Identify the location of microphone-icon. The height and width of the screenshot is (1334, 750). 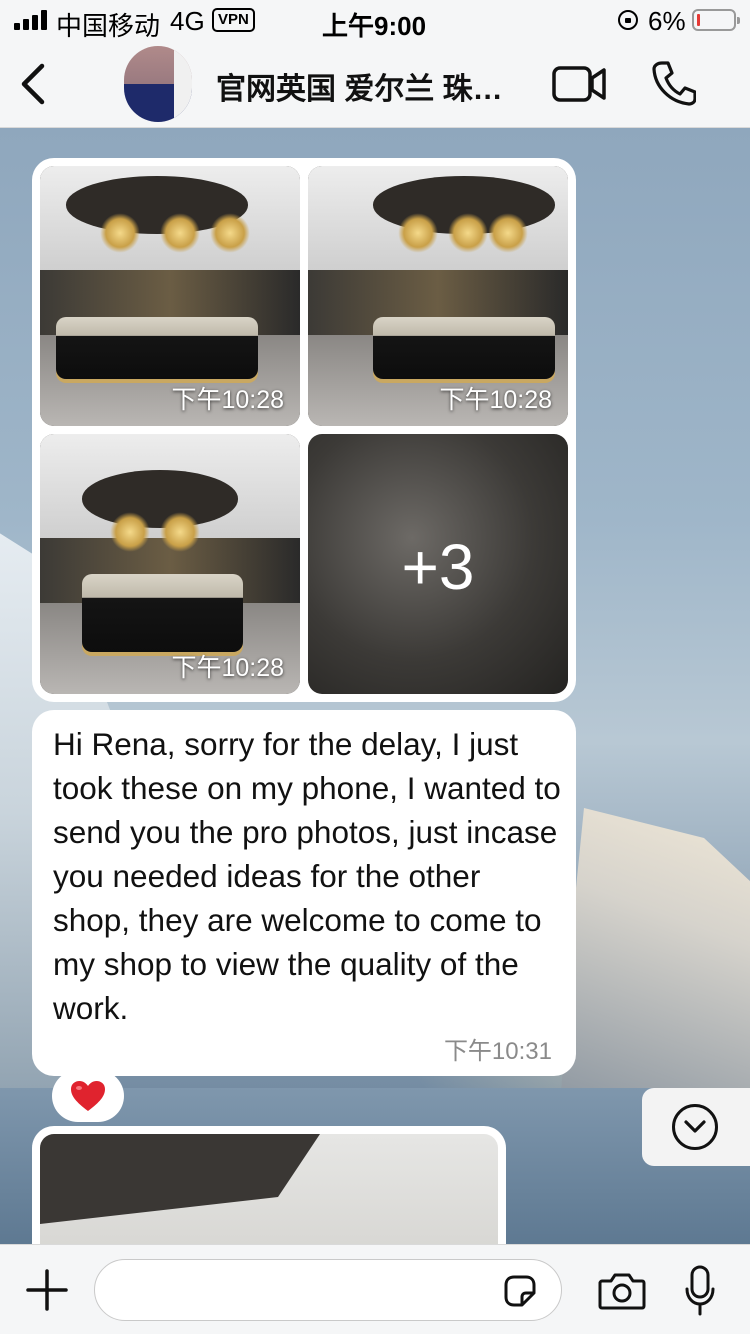
(700, 1291).